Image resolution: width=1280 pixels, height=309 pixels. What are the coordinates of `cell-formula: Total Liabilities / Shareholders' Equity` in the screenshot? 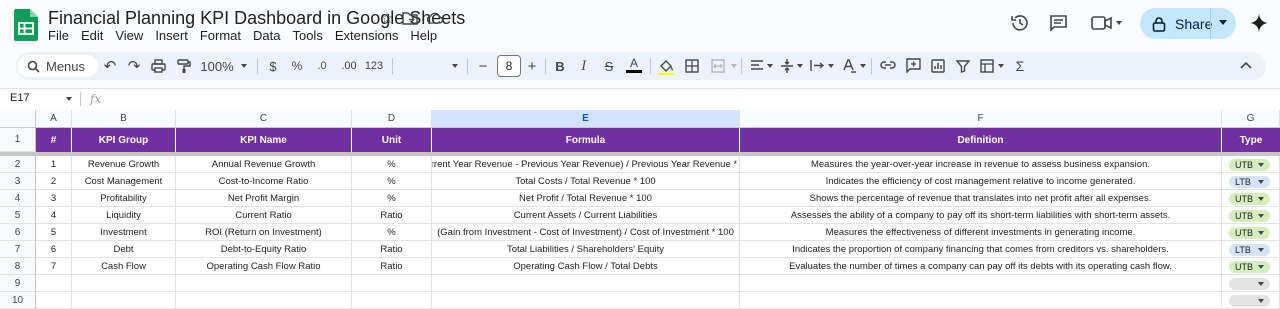 It's located at (586, 249).